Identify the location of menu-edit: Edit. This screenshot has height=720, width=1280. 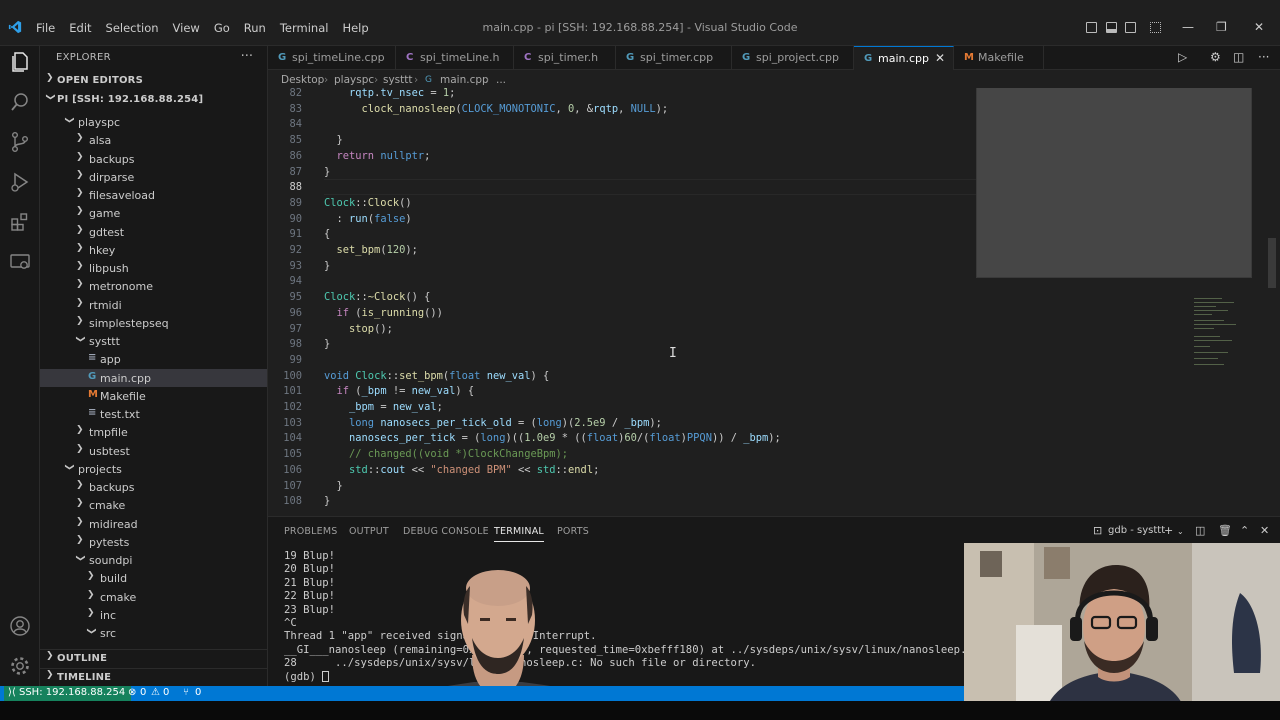
(84, 28).